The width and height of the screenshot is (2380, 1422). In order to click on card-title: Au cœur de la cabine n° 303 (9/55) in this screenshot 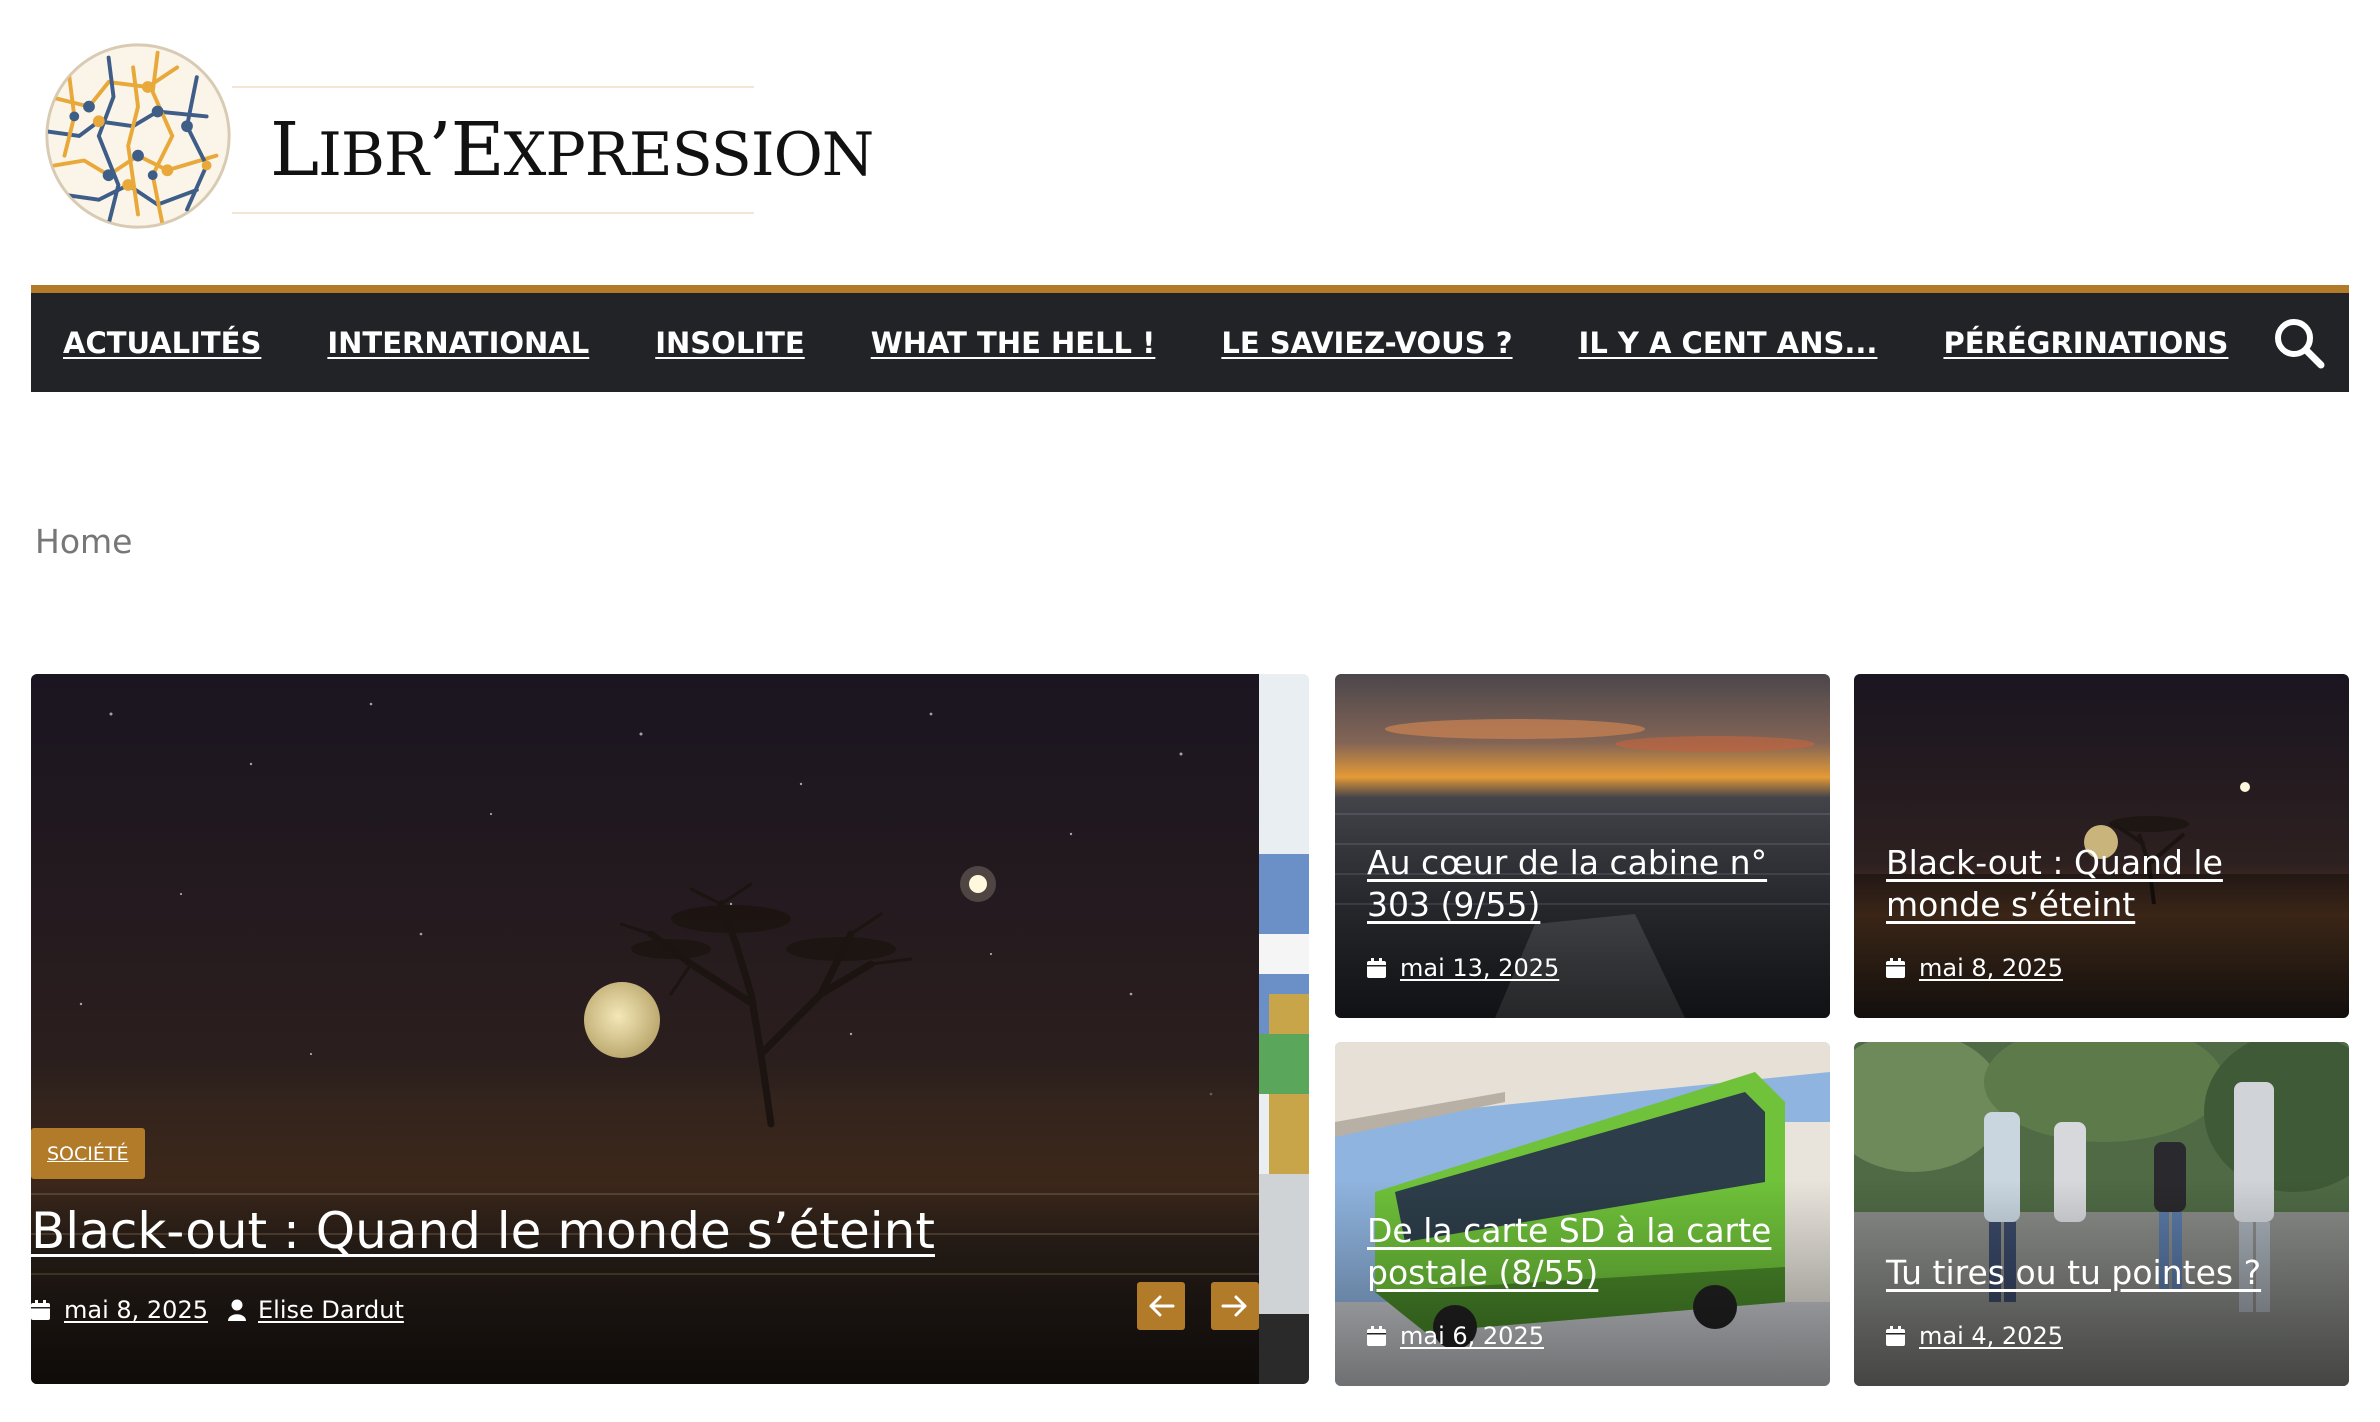, I will do `click(1588, 884)`.